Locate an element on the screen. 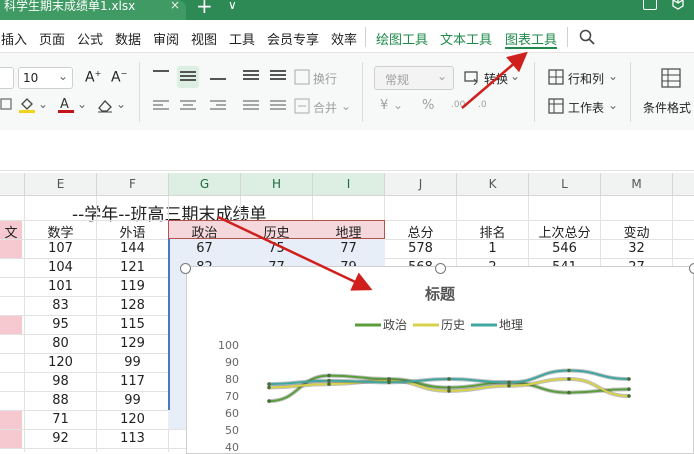  outdent-icon is located at coordinates (278, 107).